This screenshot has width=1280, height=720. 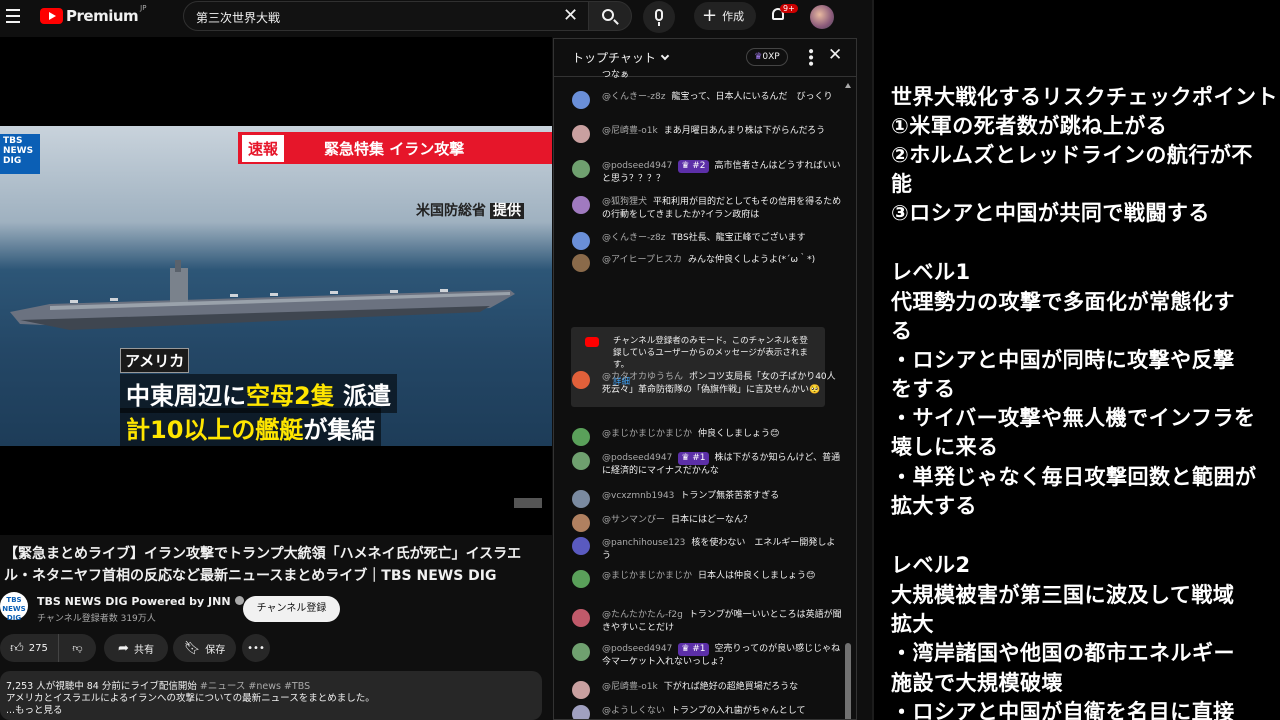 What do you see at coordinates (752, 260) in the screenshot?
I see `chat-text: みんな仲良くしようよ(*´ω｀*)` at bounding box center [752, 260].